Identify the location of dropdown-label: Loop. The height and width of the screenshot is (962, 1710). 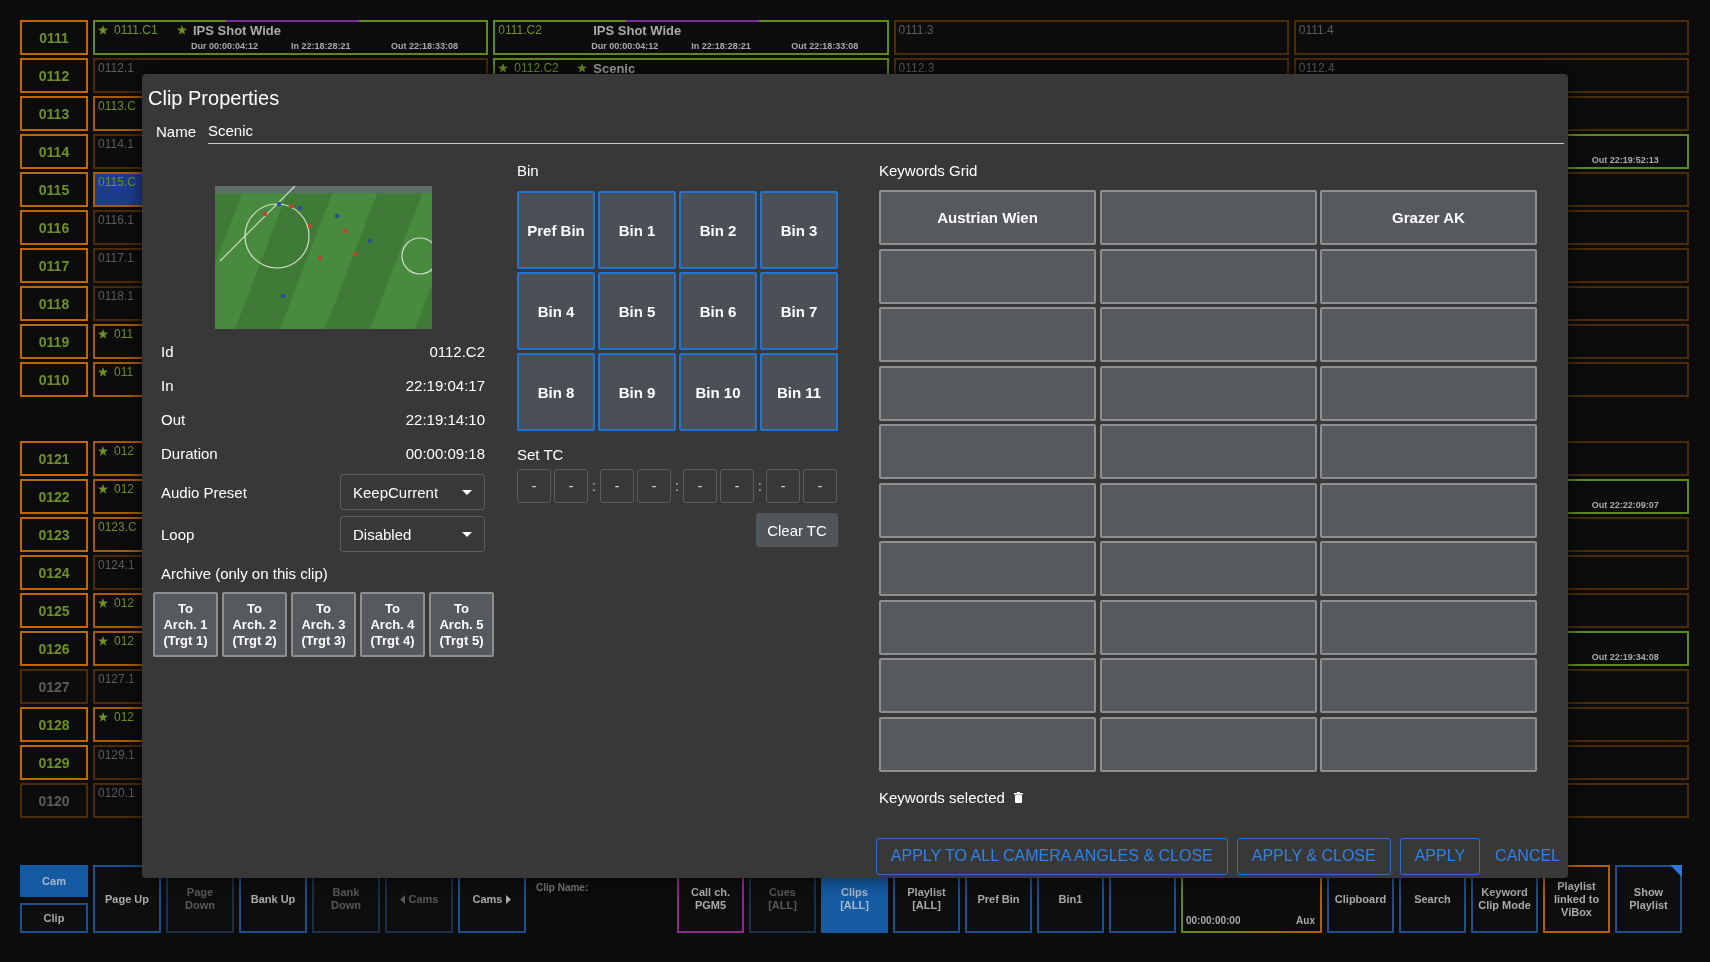
(178, 534).